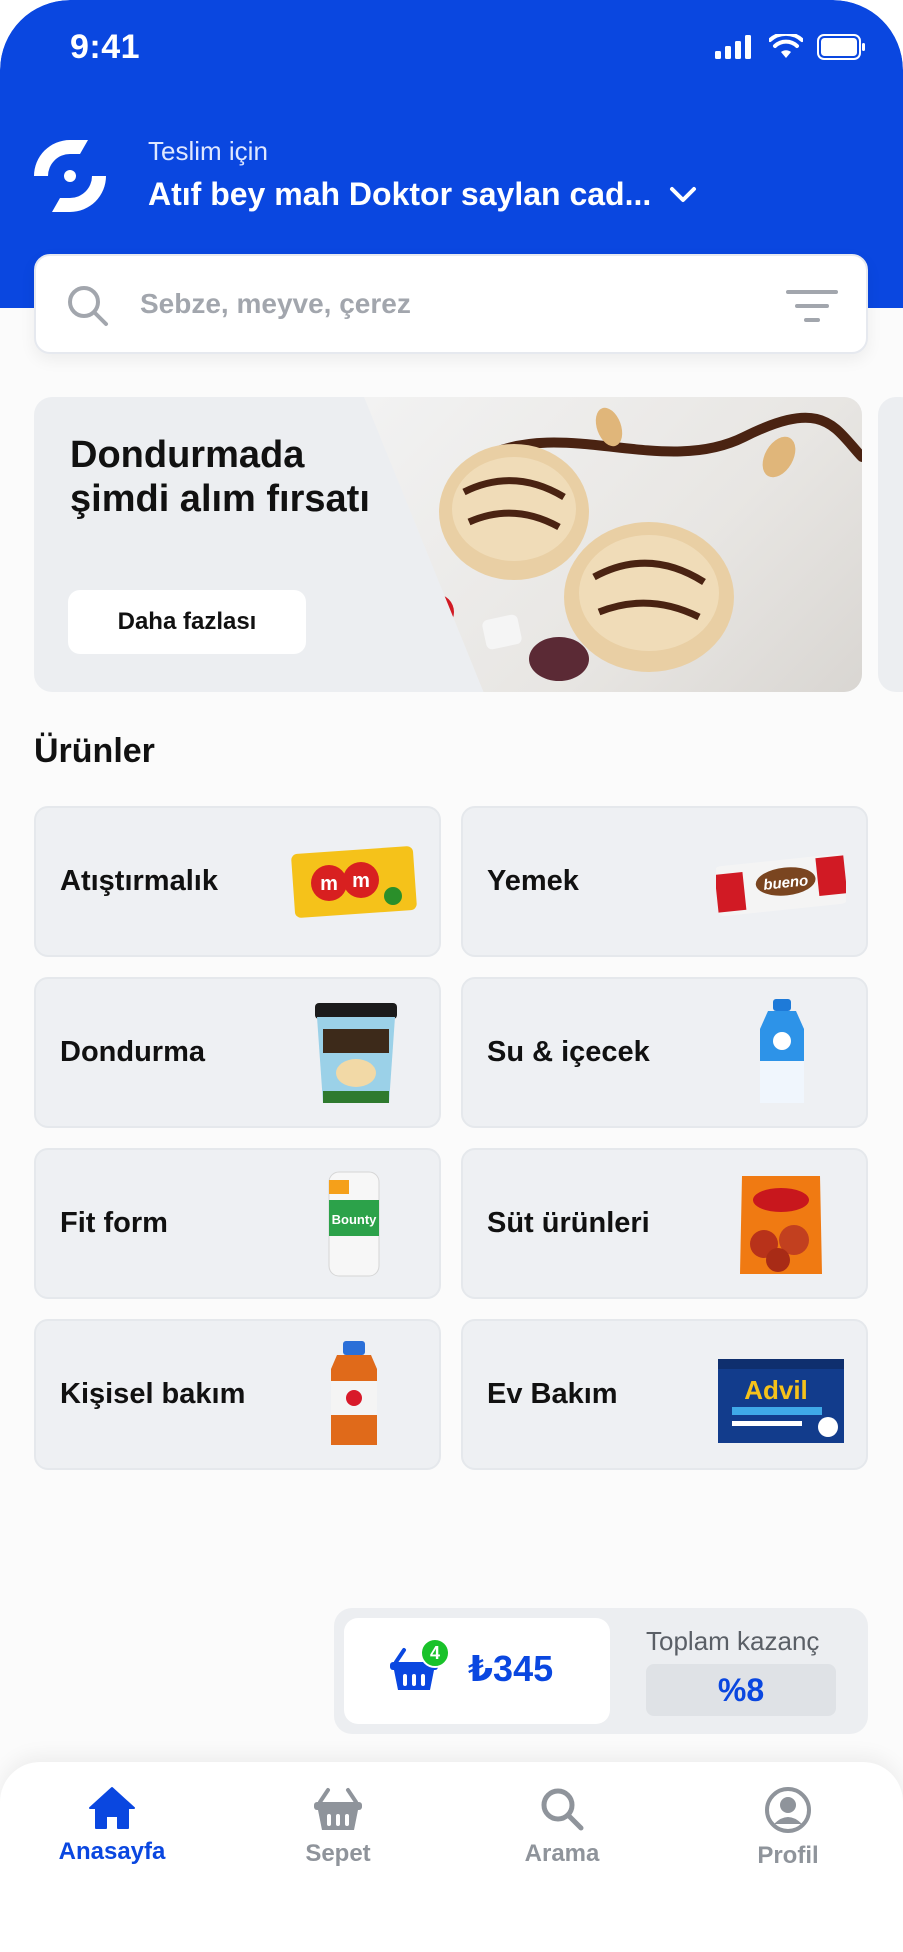 This screenshot has height=1952, width=903. What do you see at coordinates (338, 1809) in the screenshot?
I see `basket-icon` at bounding box center [338, 1809].